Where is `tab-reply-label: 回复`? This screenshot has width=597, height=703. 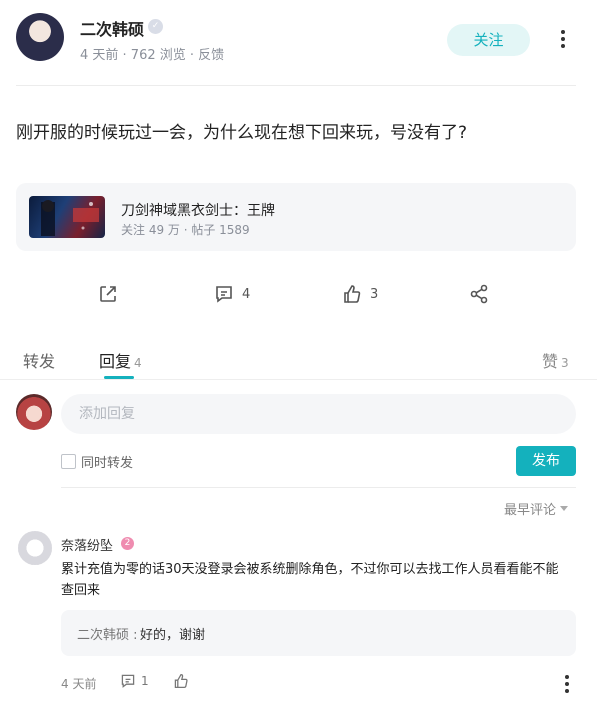 tab-reply-label: 回复 is located at coordinates (115, 361).